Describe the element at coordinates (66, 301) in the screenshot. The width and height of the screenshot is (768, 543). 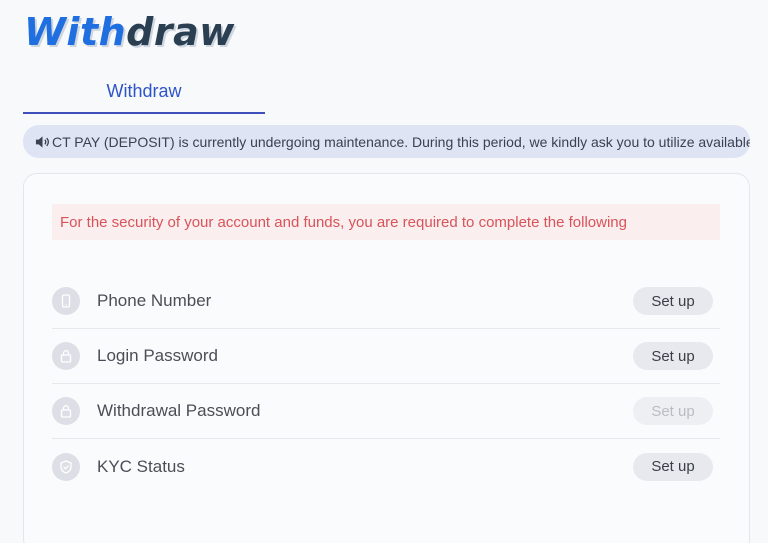
I see `phone-icon` at that location.